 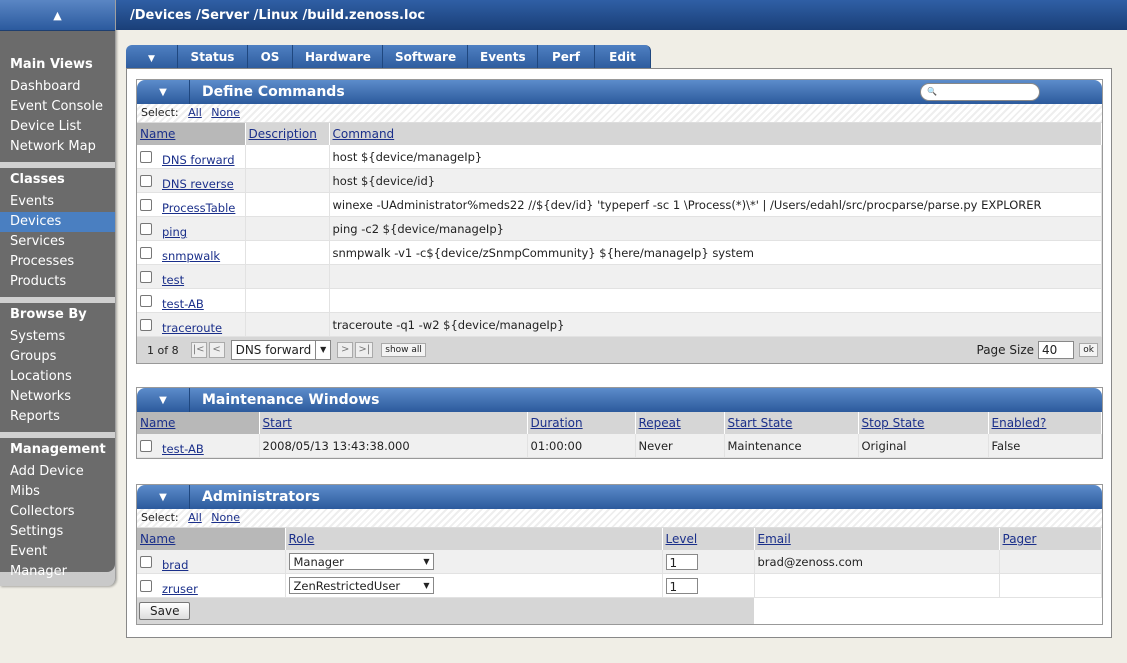 I want to click on dropdown-arrow-icon: ▼, so click(x=426, y=585).